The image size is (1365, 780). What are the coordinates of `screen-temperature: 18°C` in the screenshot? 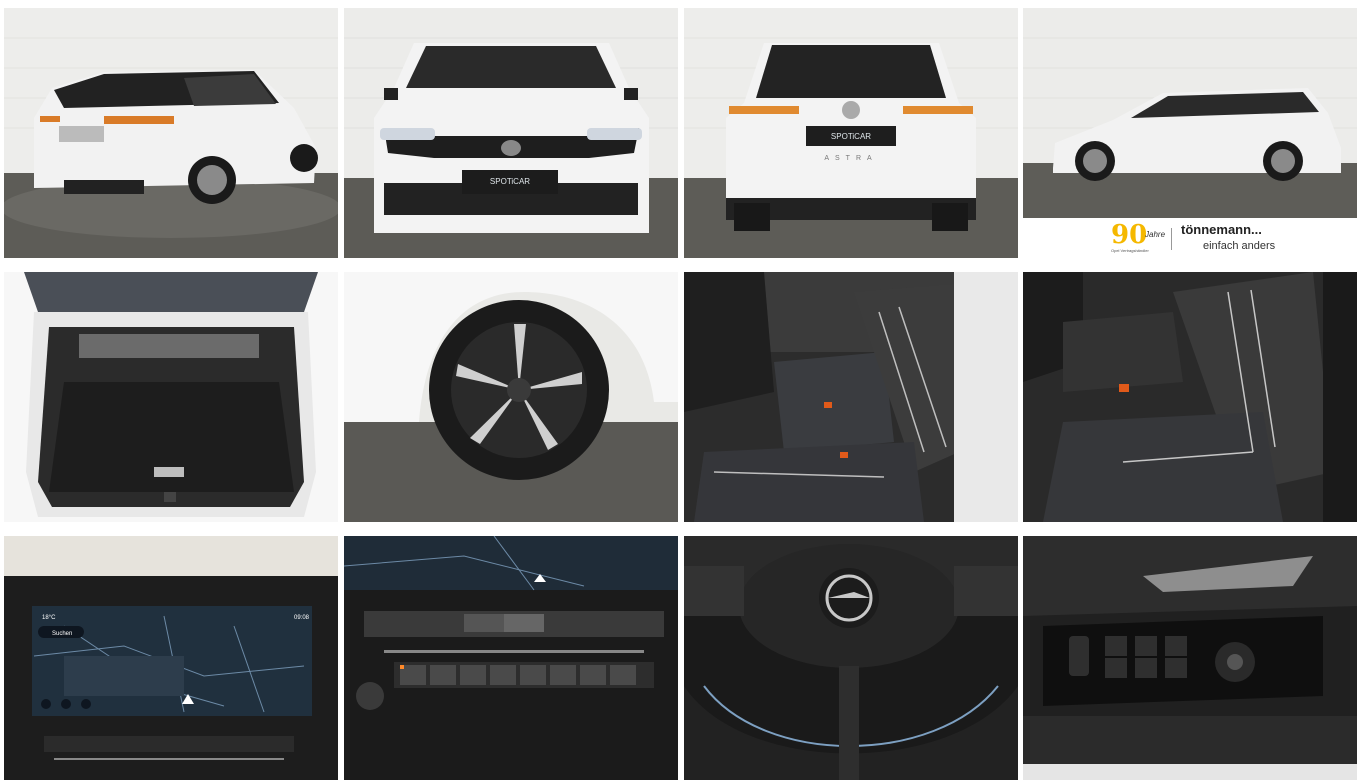 It's located at (49, 618).